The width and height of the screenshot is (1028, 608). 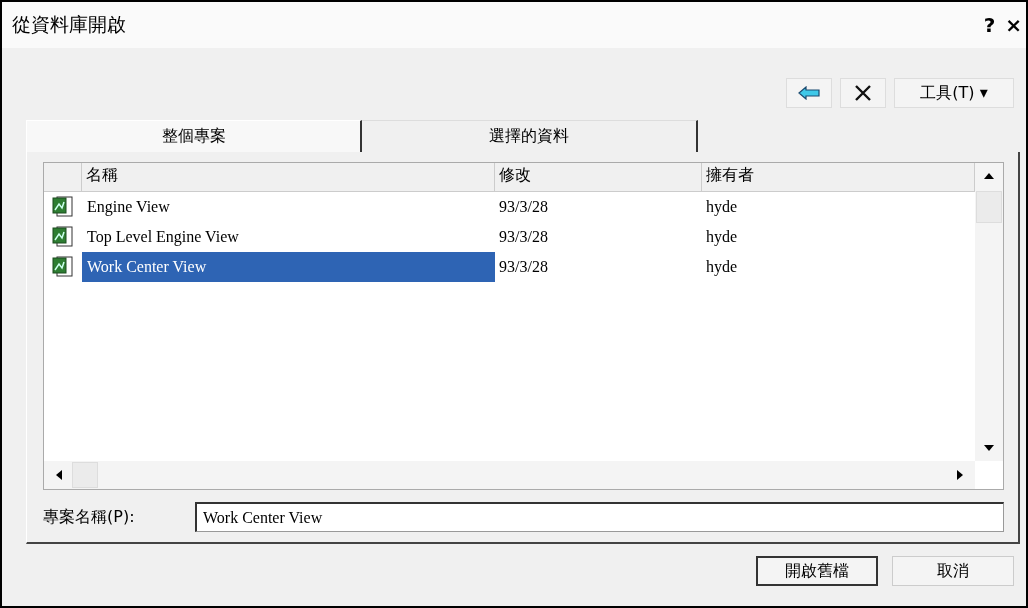 What do you see at coordinates (953, 571) in the screenshot?
I see `dialog-button: 取消` at bounding box center [953, 571].